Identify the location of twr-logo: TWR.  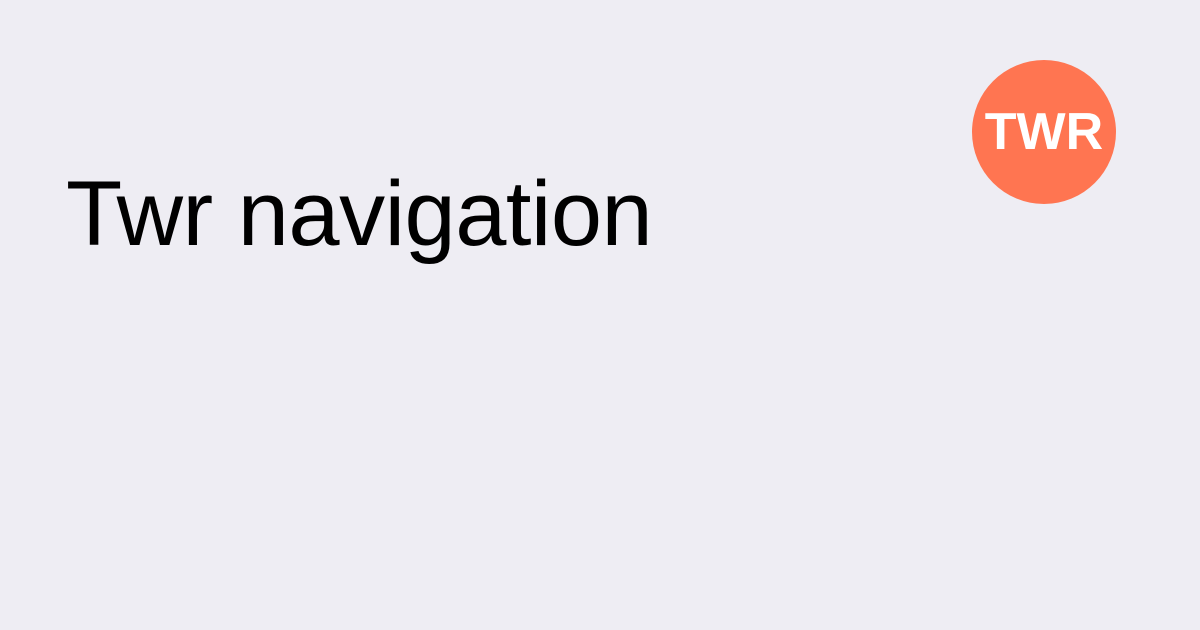
(1044, 132).